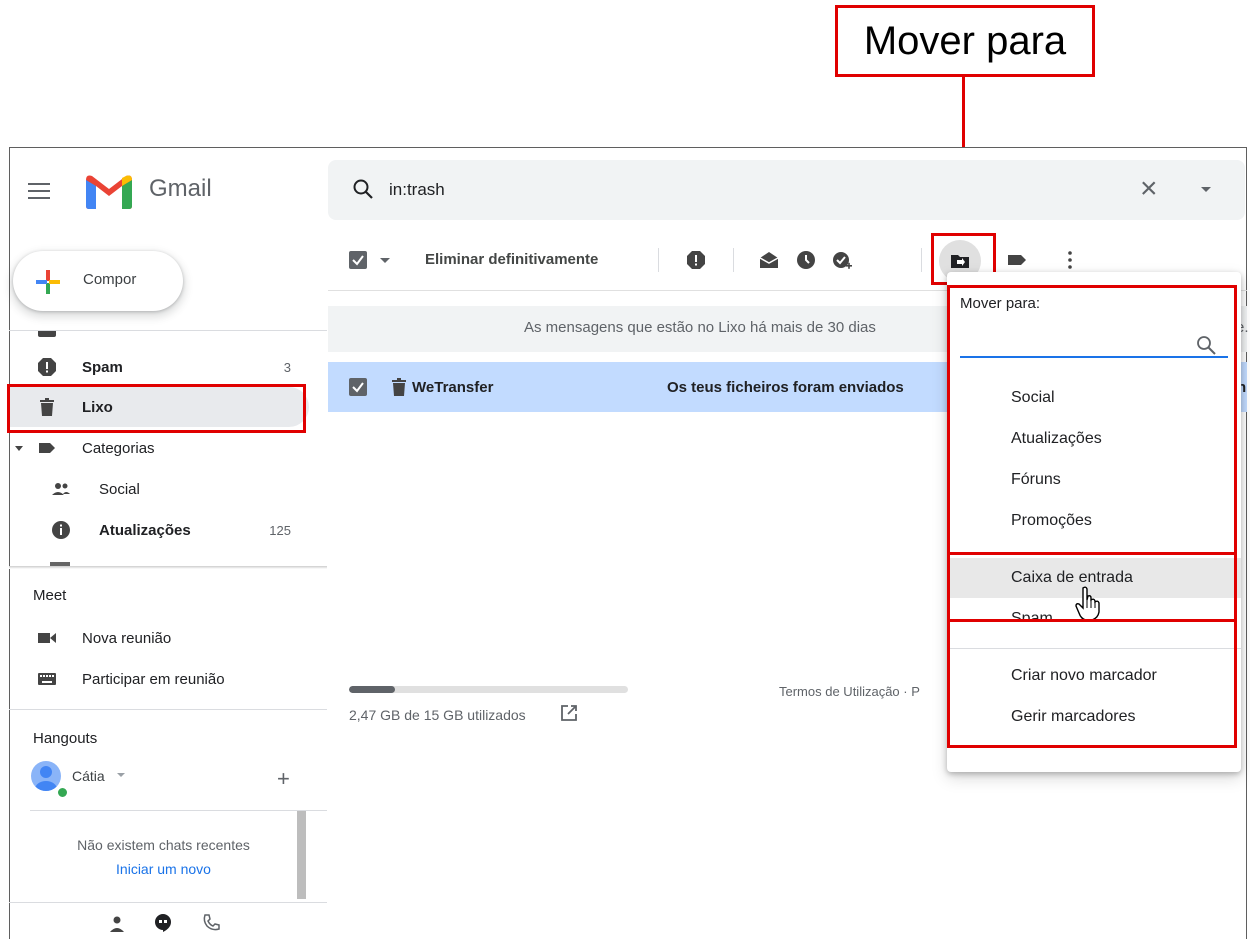  Describe the element at coordinates (1149, 189) in the screenshot. I see `clear-search-icon: ×` at that location.